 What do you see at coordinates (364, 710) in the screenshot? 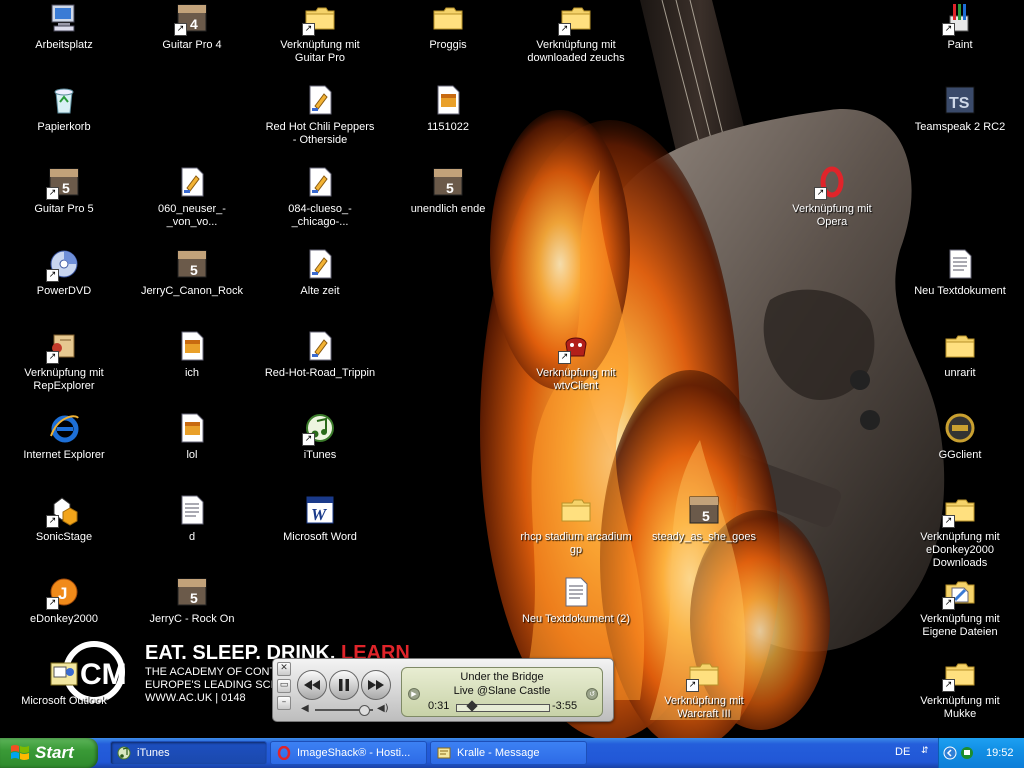
I see `volume-thumb` at bounding box center [364, 710].